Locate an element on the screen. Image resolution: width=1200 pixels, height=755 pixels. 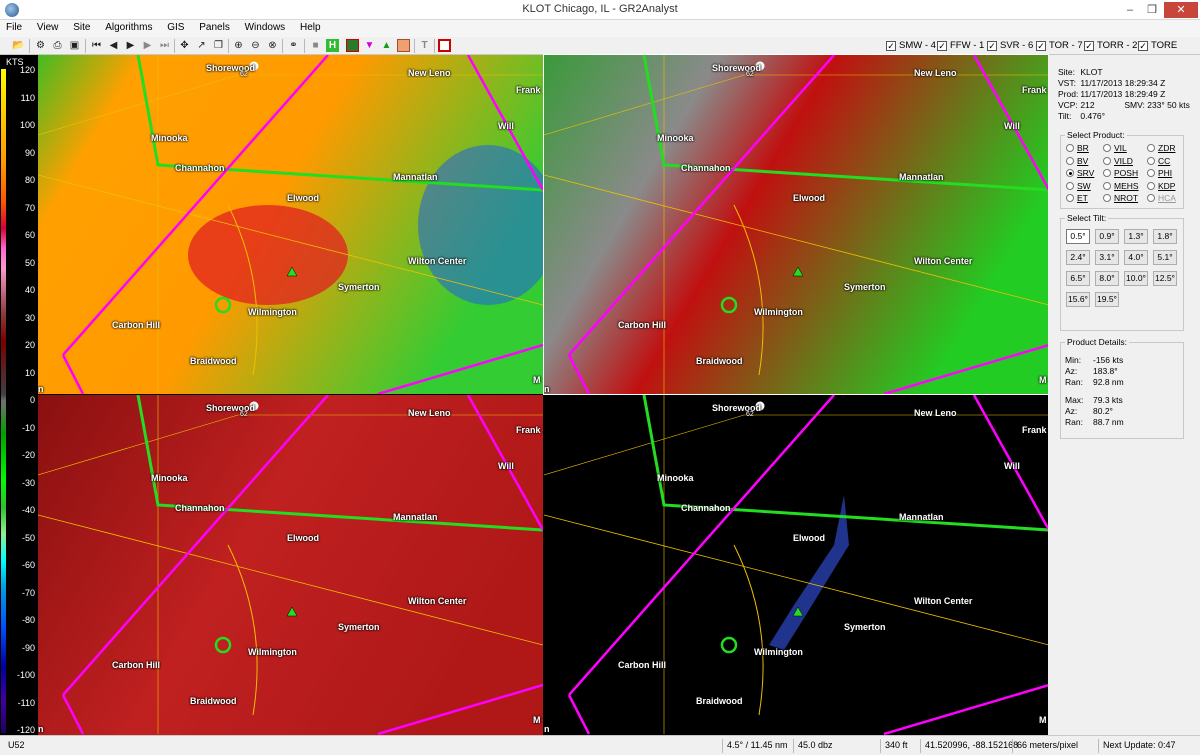
warning-toggle-smw: ✓ SMW - 4 is located at coordinates (911, 45).